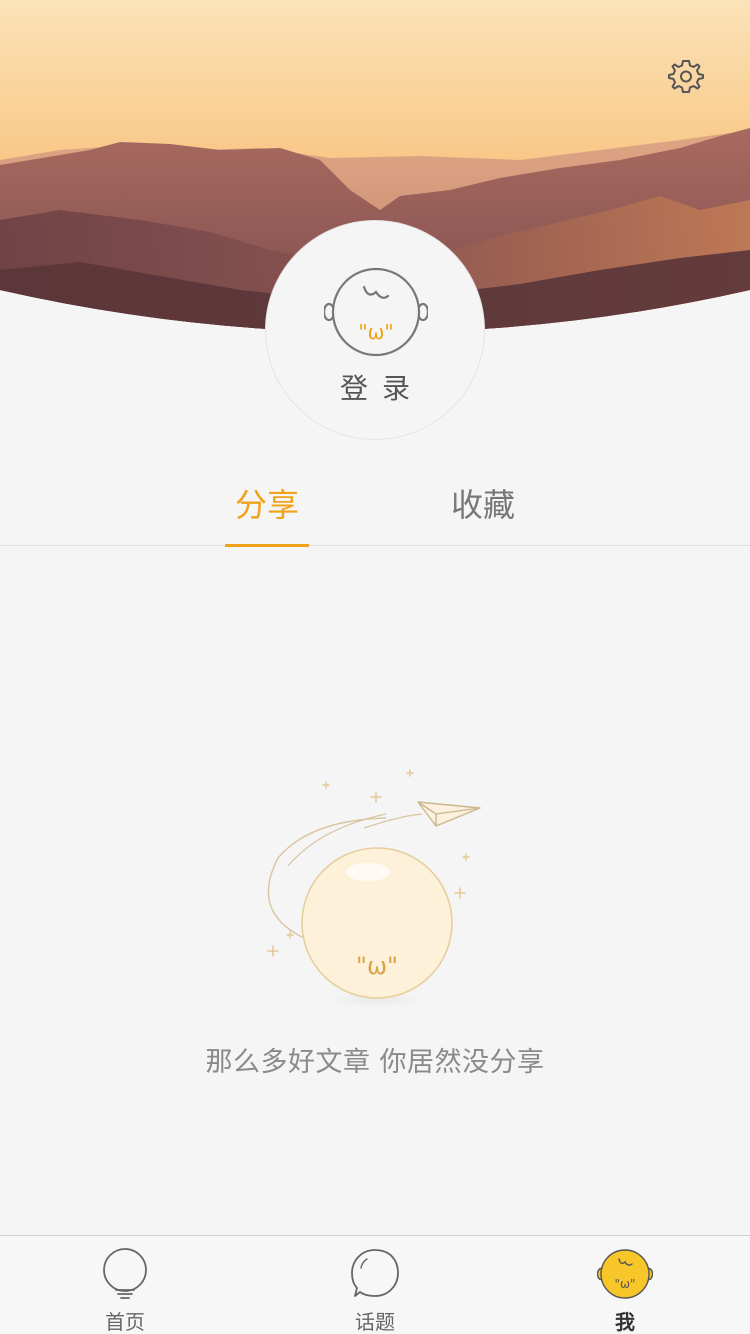  I want to click on nav-item-topic: 话题, so click(375, 1285).